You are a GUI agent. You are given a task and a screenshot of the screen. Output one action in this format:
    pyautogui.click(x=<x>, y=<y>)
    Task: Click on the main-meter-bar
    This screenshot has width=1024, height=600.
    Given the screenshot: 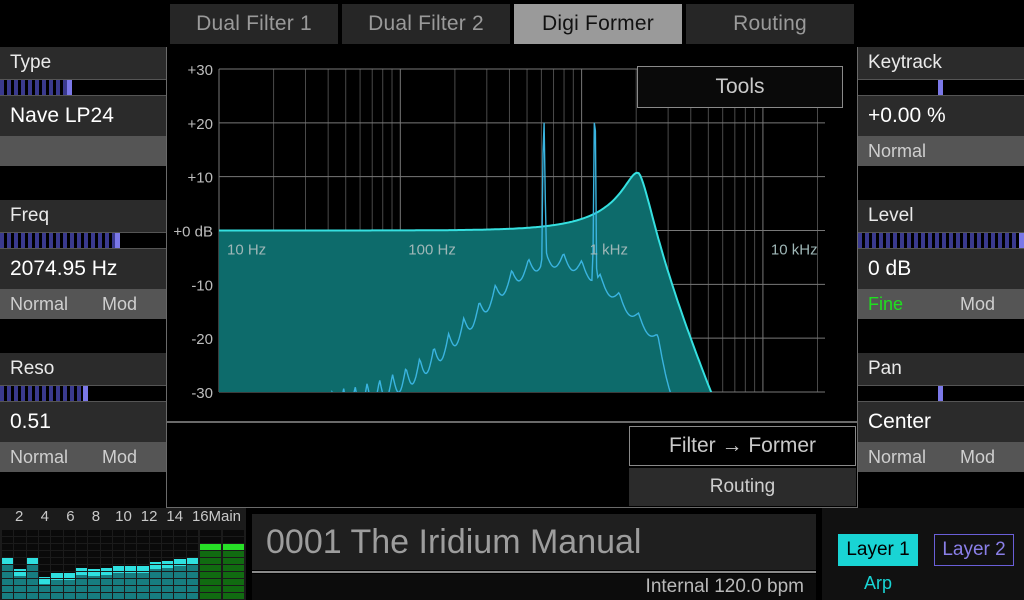 What is the action you would take?
    pyautogui.click(x=233, y=565)
    